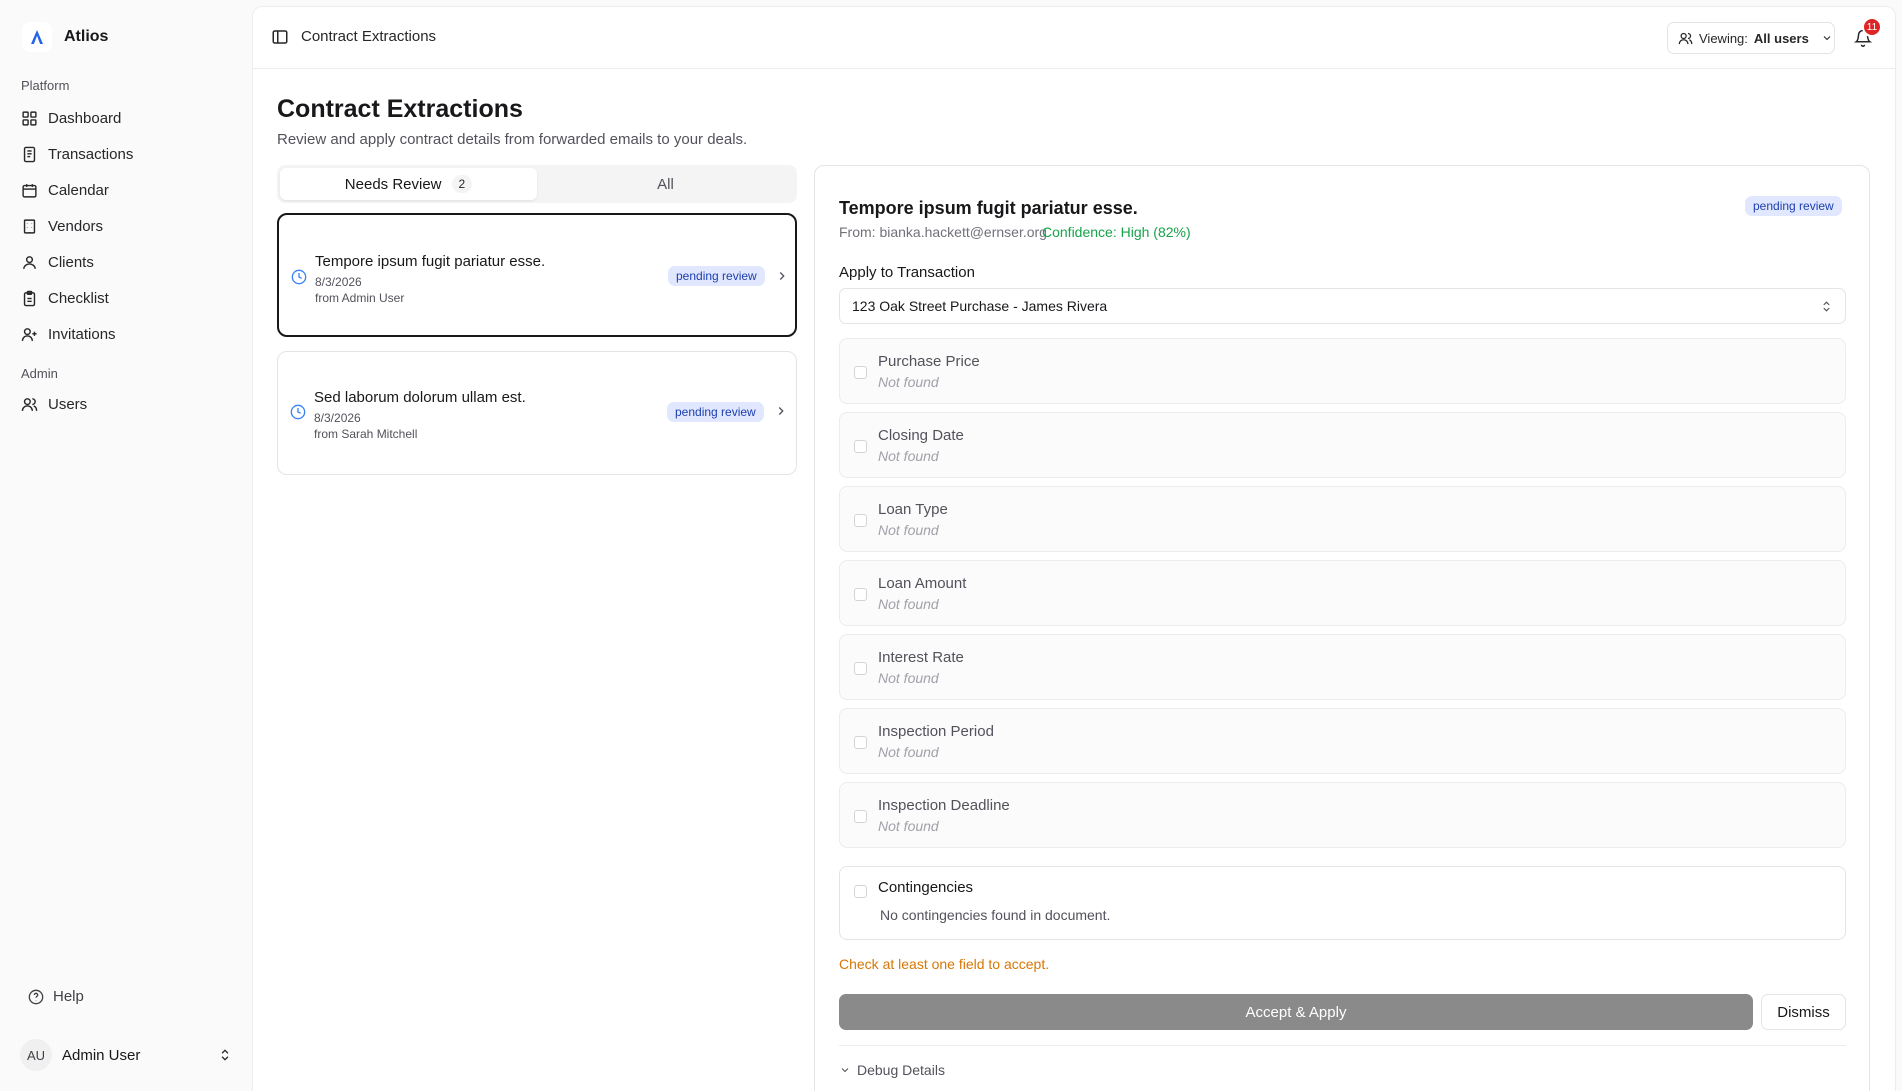  I want to click on field-closing-date: Closing Date Not found, so click(1342, 445).